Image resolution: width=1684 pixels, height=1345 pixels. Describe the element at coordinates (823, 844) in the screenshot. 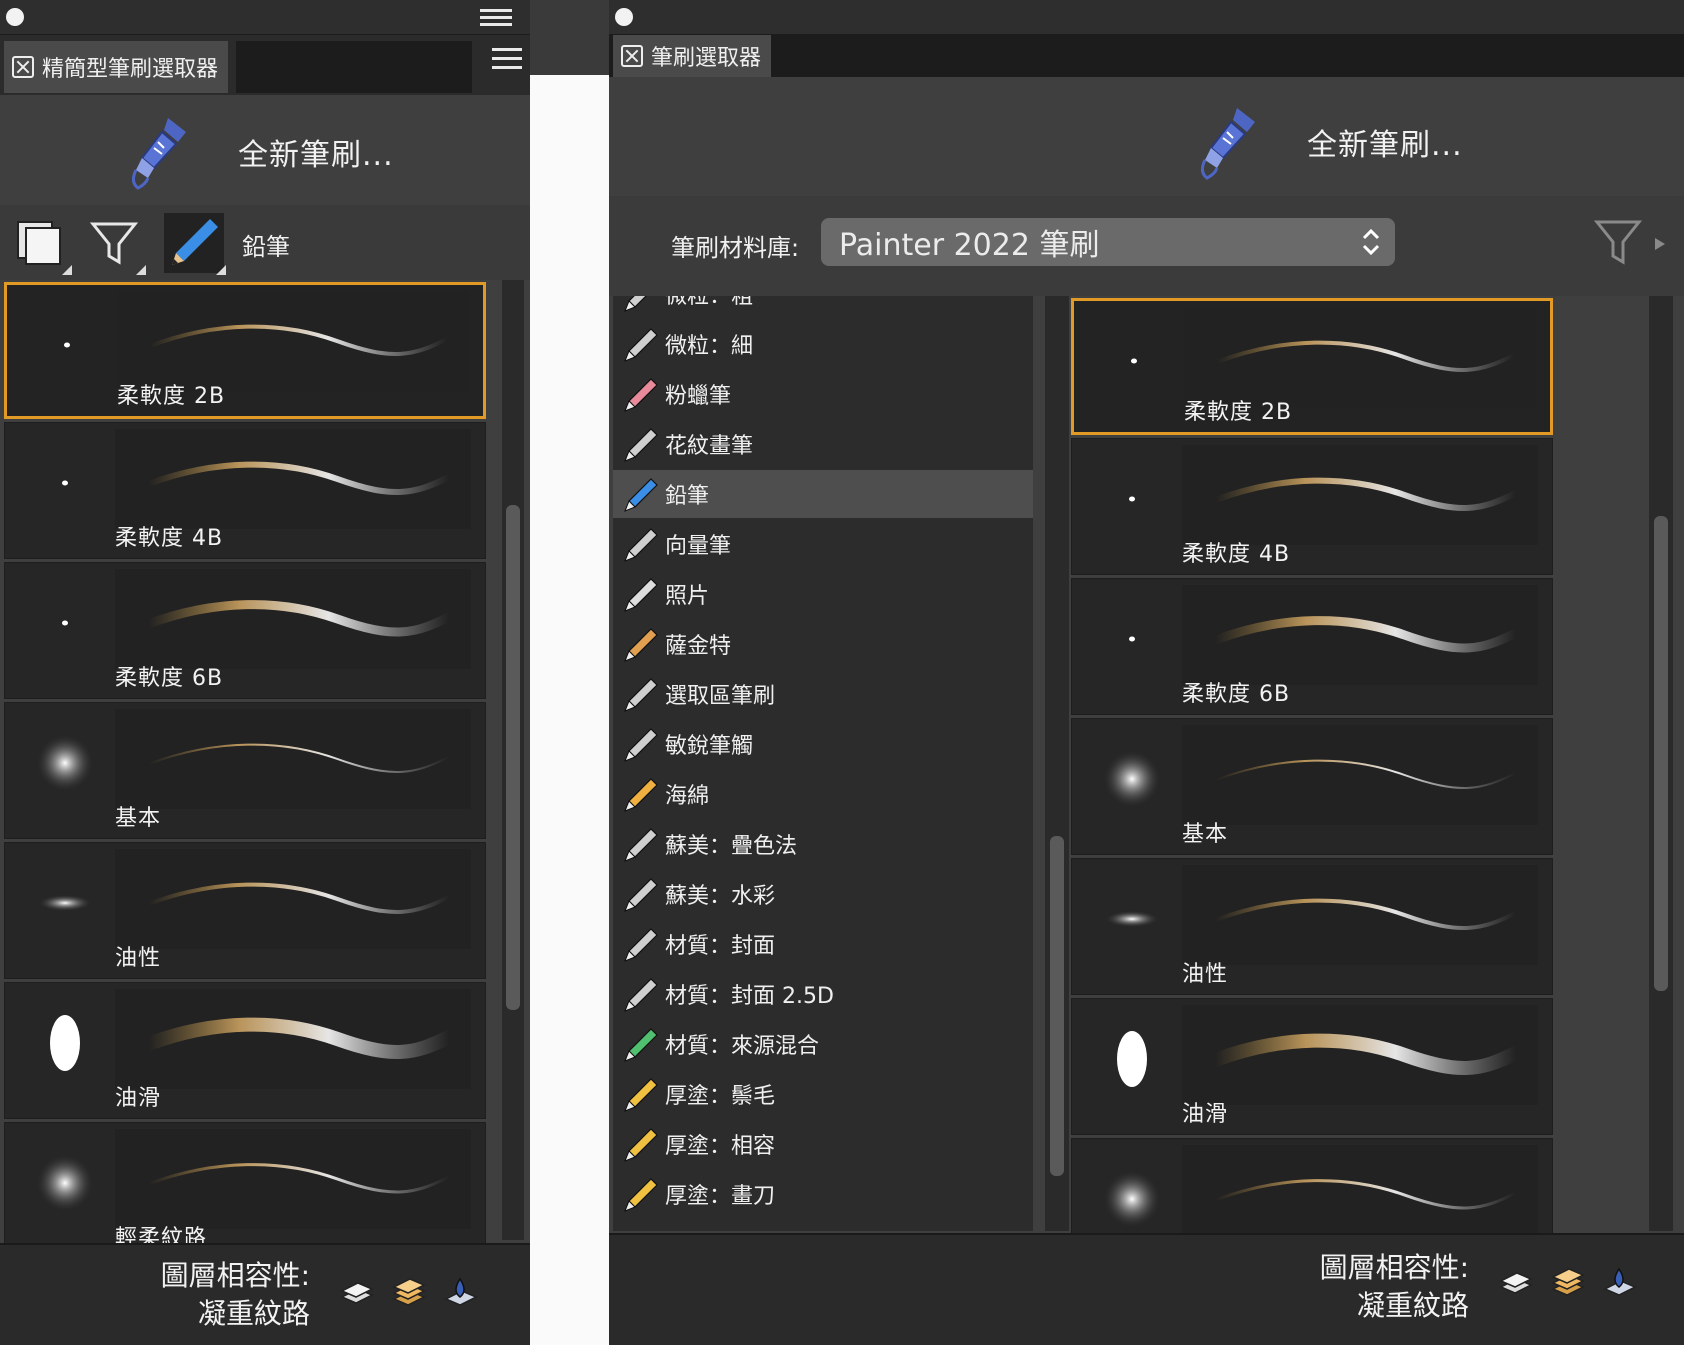

I see `category-item: 蘇美：疊色法` at that location.